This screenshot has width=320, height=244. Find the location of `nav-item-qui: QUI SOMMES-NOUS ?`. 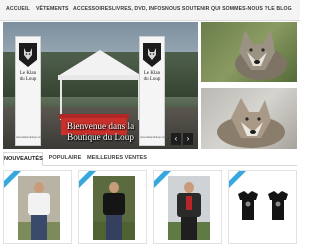

nav-item-qui: QUI SOMMES-NOUS ? is located at coordinates (239, 9).